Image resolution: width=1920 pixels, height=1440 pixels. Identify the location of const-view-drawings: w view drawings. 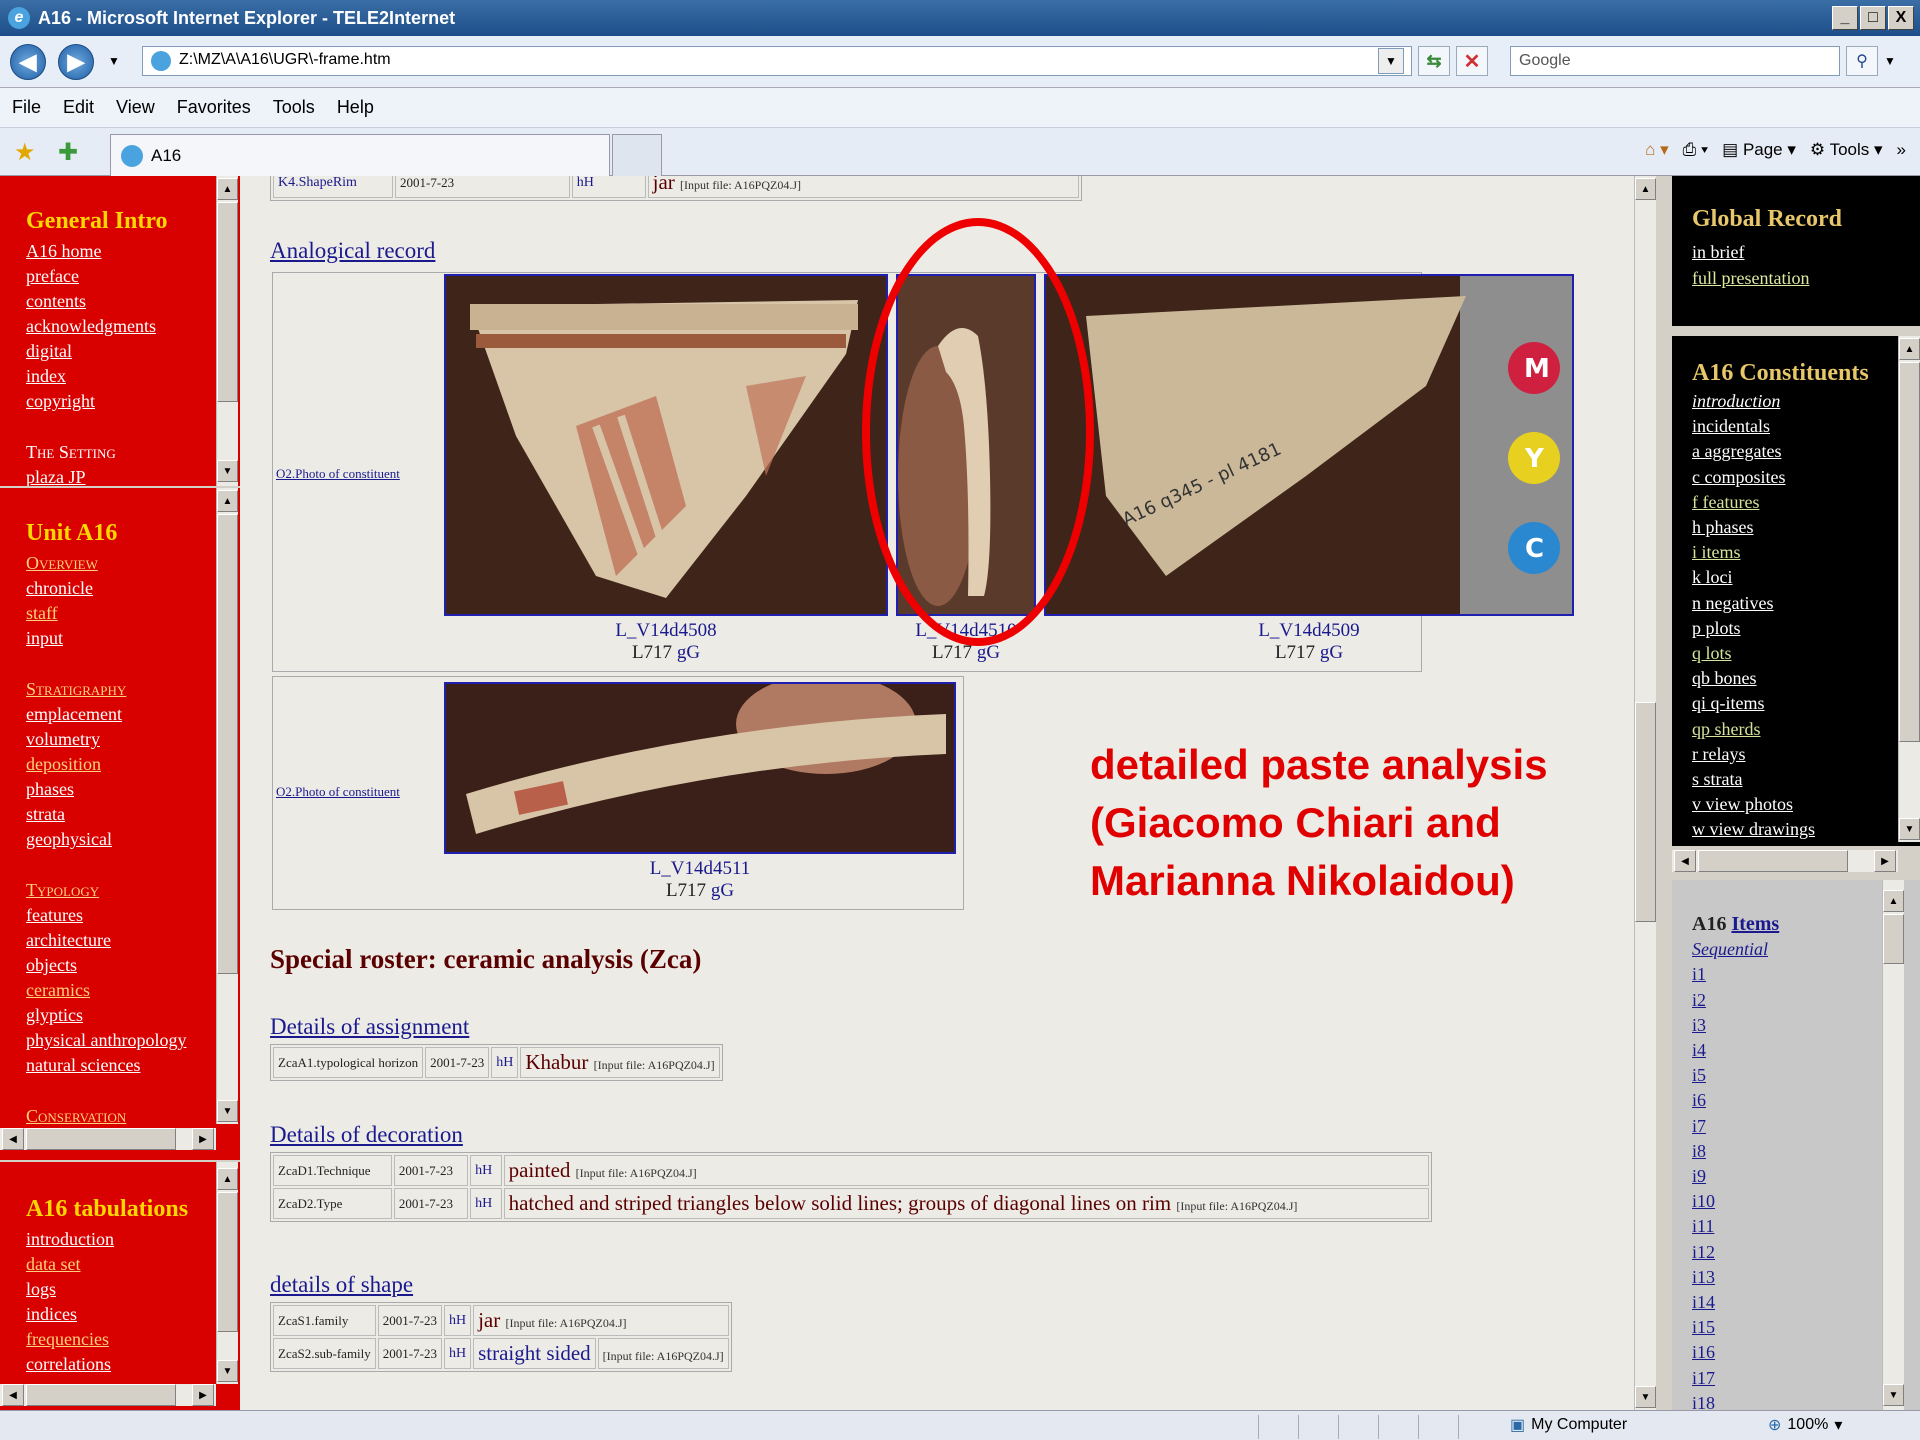
(1780, 829).